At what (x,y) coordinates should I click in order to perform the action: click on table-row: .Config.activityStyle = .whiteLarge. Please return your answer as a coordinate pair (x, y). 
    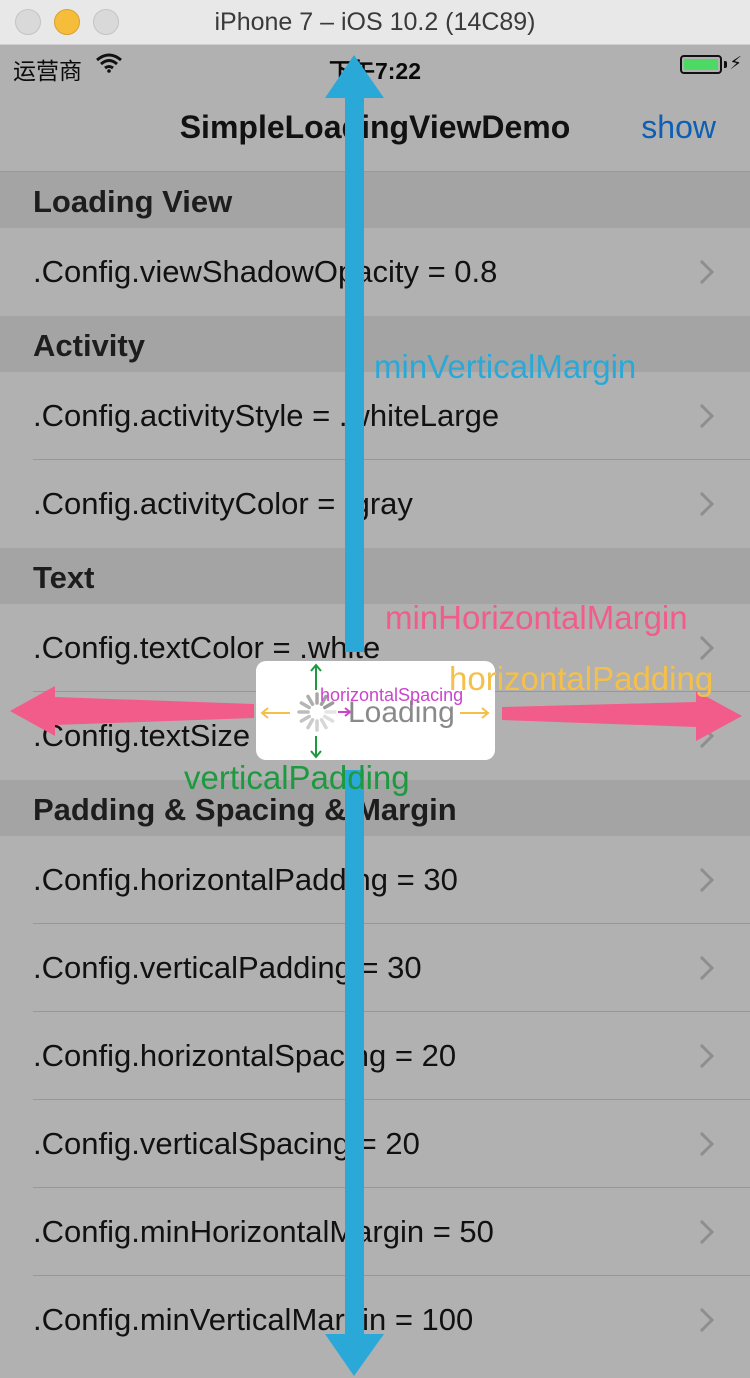
    Looking at the image, I should click on (375, 416).